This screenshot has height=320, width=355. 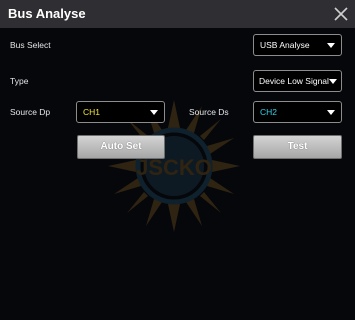 I want to click on source-ds-value: CH2, so click(x=269, y=112).